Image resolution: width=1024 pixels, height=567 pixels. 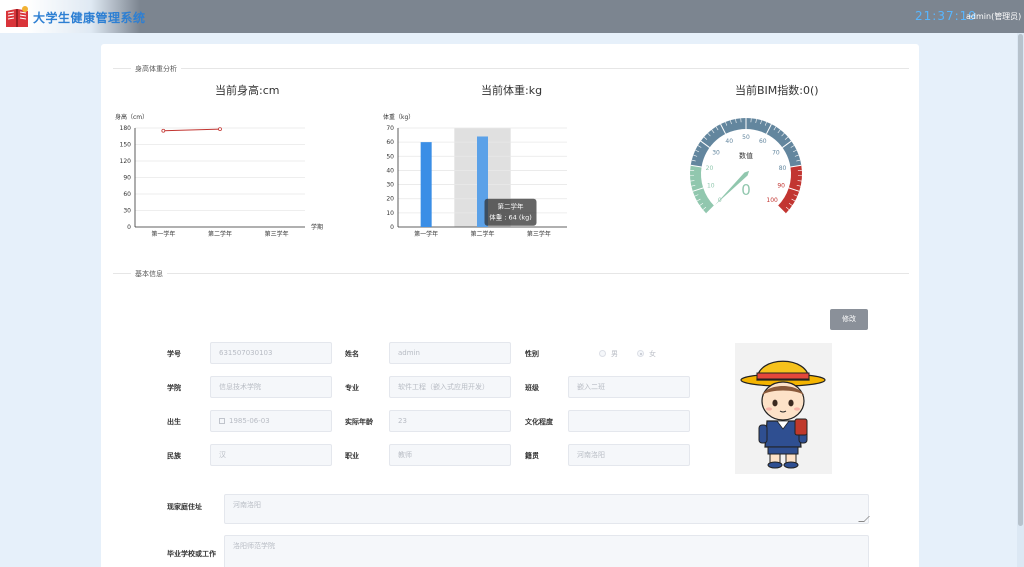 I want to click on major-field: 软件工程（嵌入式应用开发）, so click(x=450, y=387).